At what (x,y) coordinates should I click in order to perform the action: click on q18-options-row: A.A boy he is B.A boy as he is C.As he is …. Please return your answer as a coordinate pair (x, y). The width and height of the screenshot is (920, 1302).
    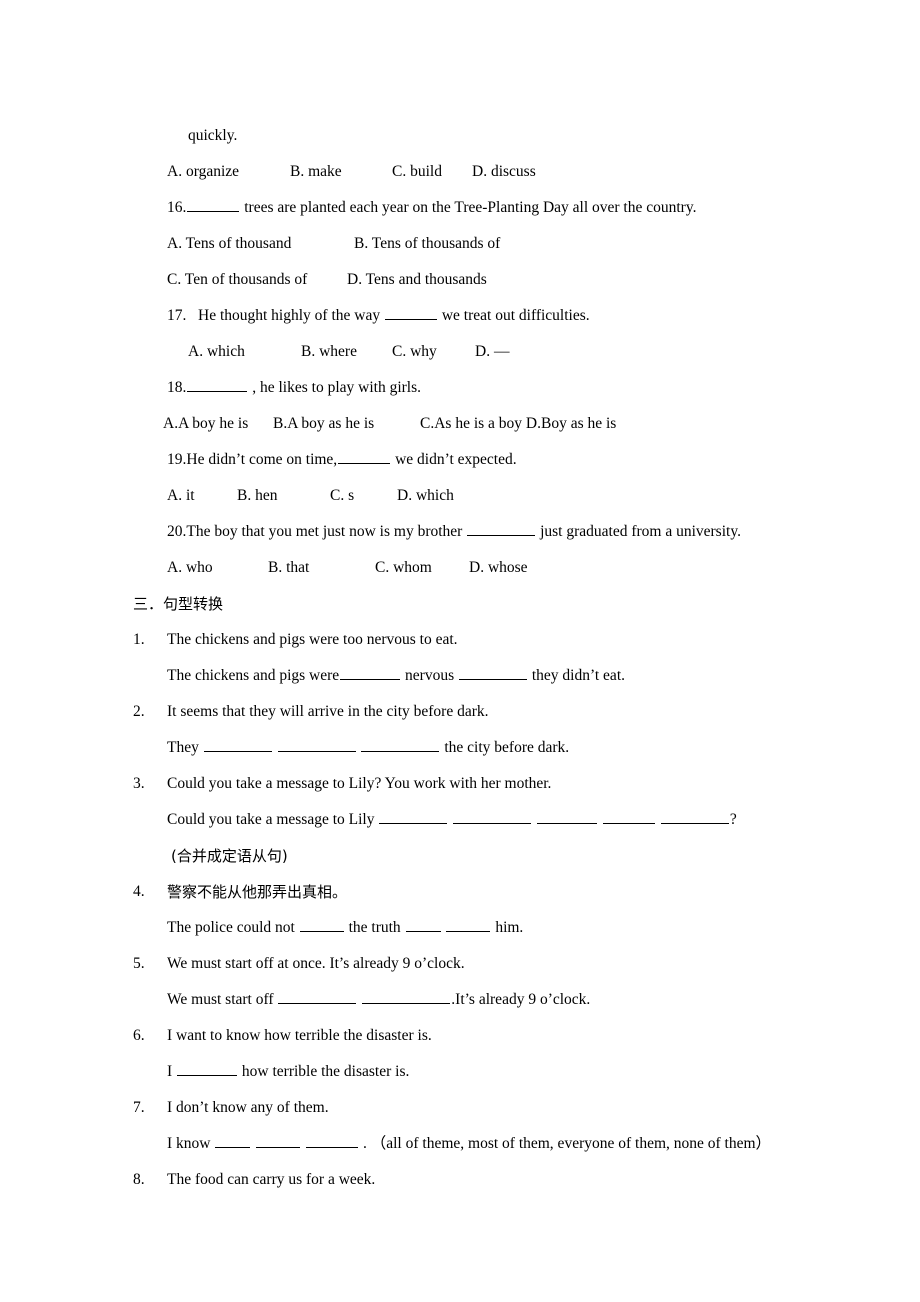
    Looking at the image, I should click on (493, 424).